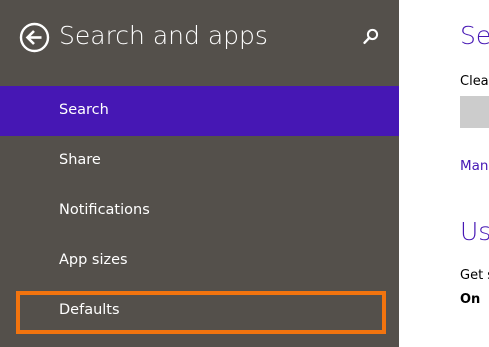 This screenshot has width=489, height=347. I want to click on clear-button, so click(474, 112).